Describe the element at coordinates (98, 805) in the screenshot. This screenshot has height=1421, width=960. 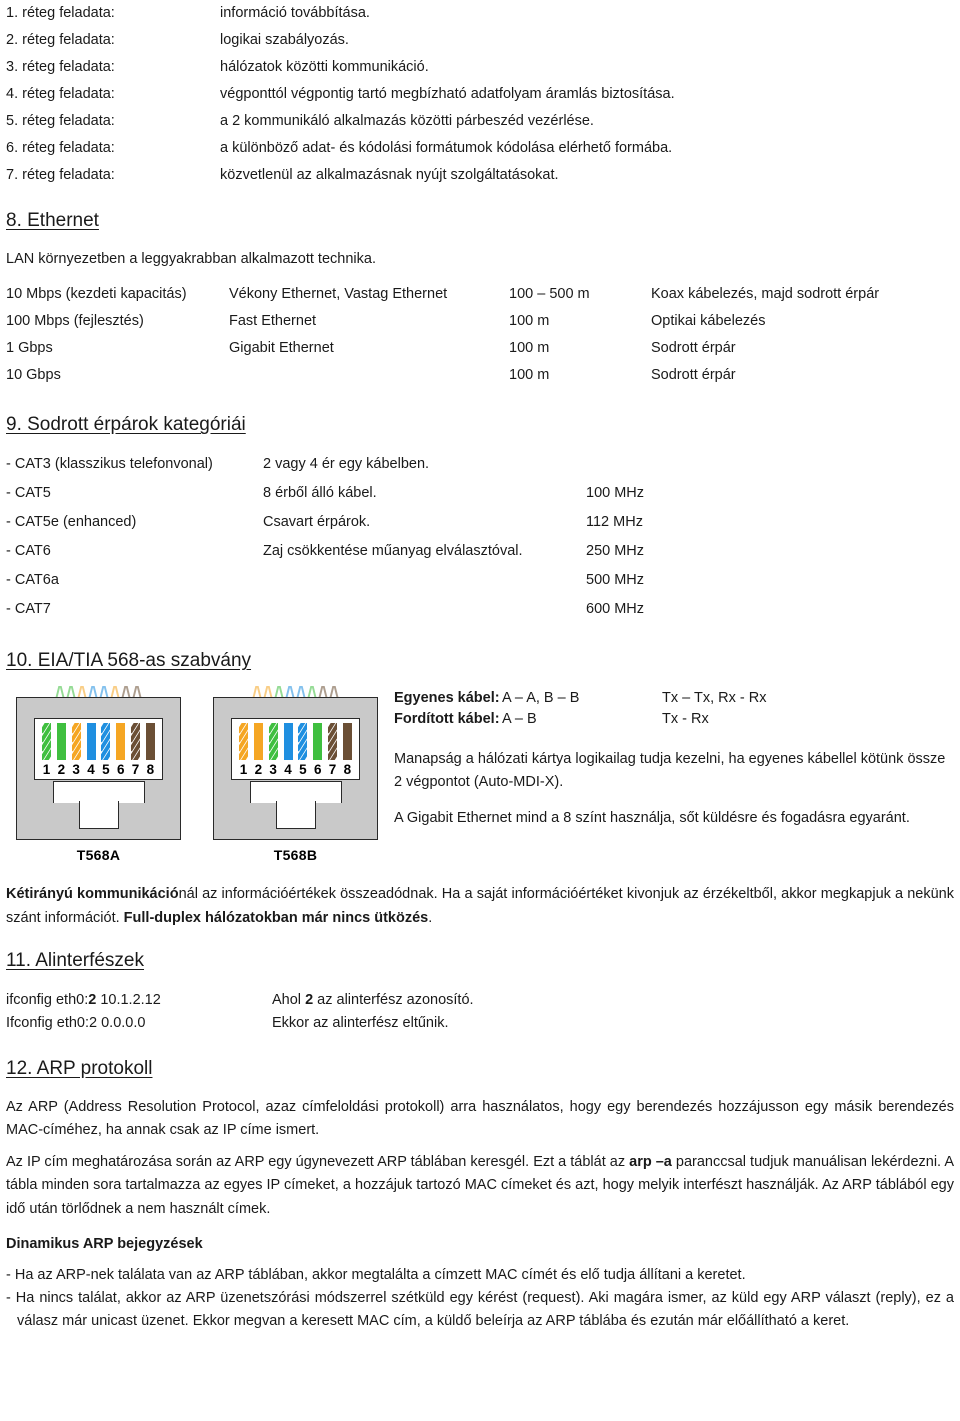
I see `connector-latch` at that location.